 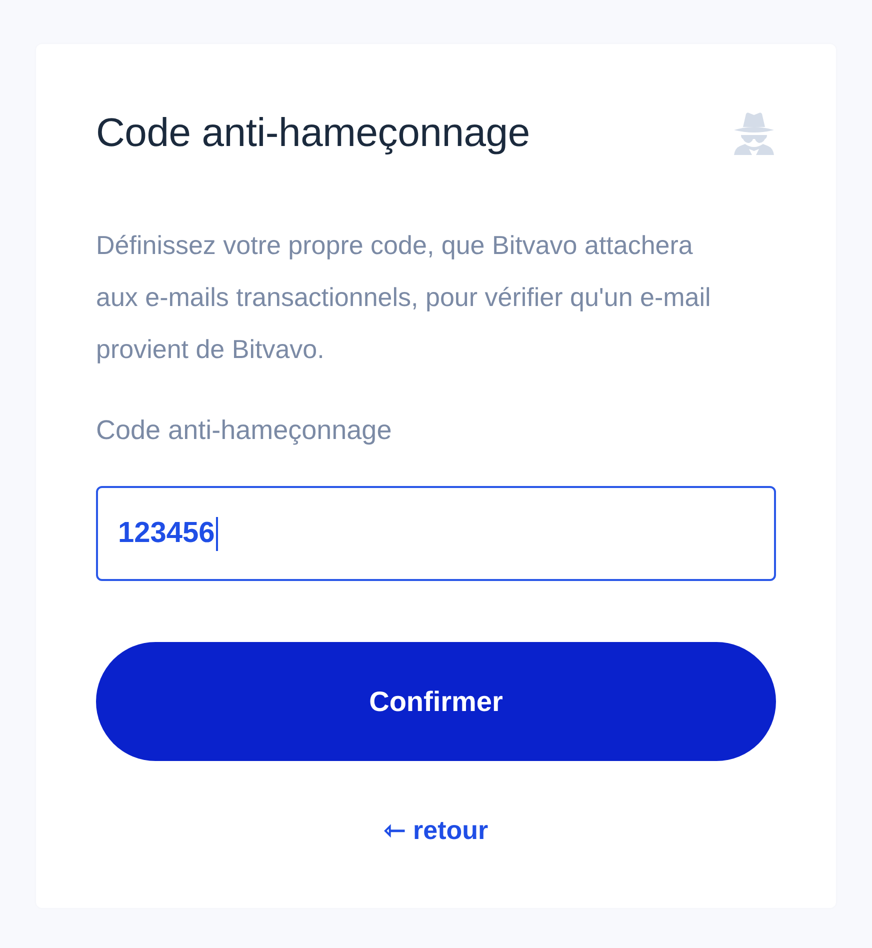 What do you see at coordinates (313, 133) in the screenshot?
I see `card-title: Code anti-hameçonnage` at bounding box center [313, 133].